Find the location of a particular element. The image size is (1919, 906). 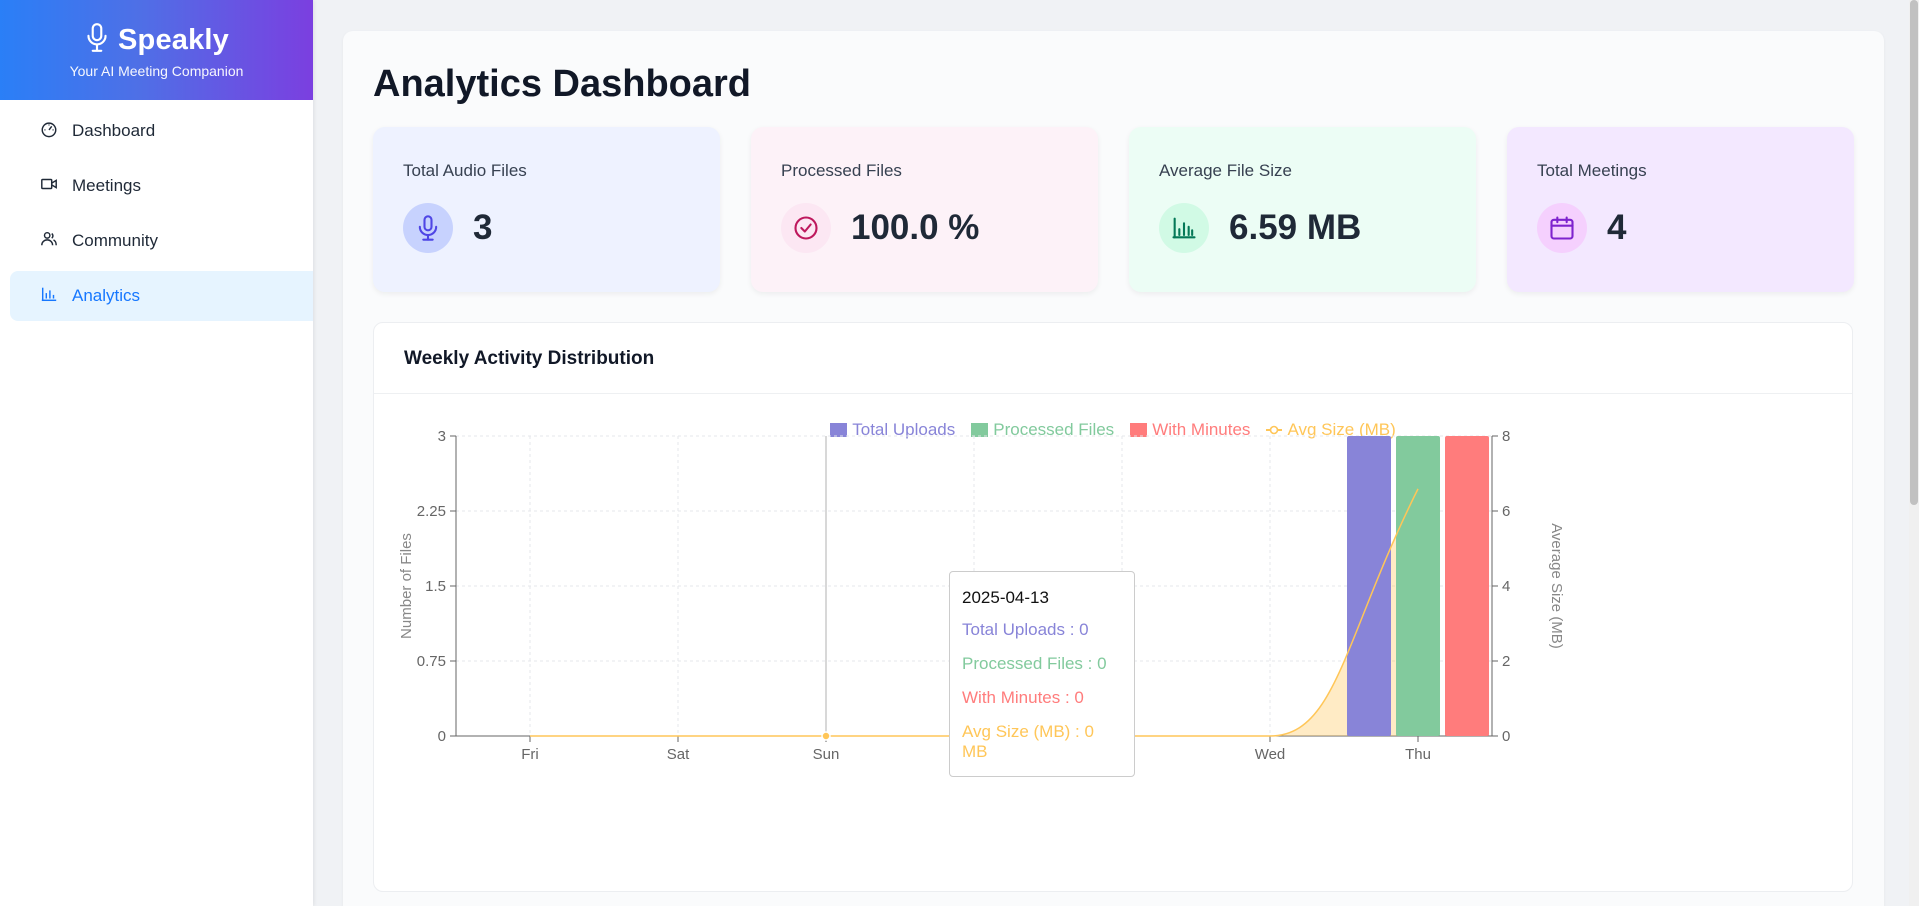

stat-value: 3 is located at coordinates (483, 227).